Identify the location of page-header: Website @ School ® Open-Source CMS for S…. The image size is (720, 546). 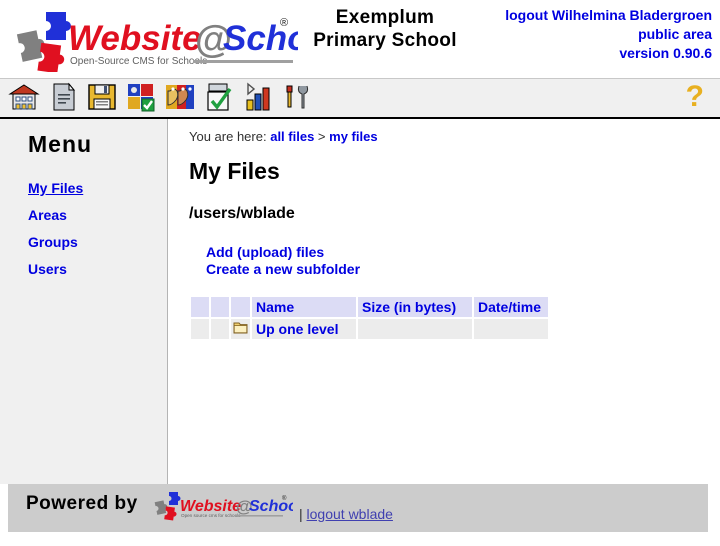
(360, 39).